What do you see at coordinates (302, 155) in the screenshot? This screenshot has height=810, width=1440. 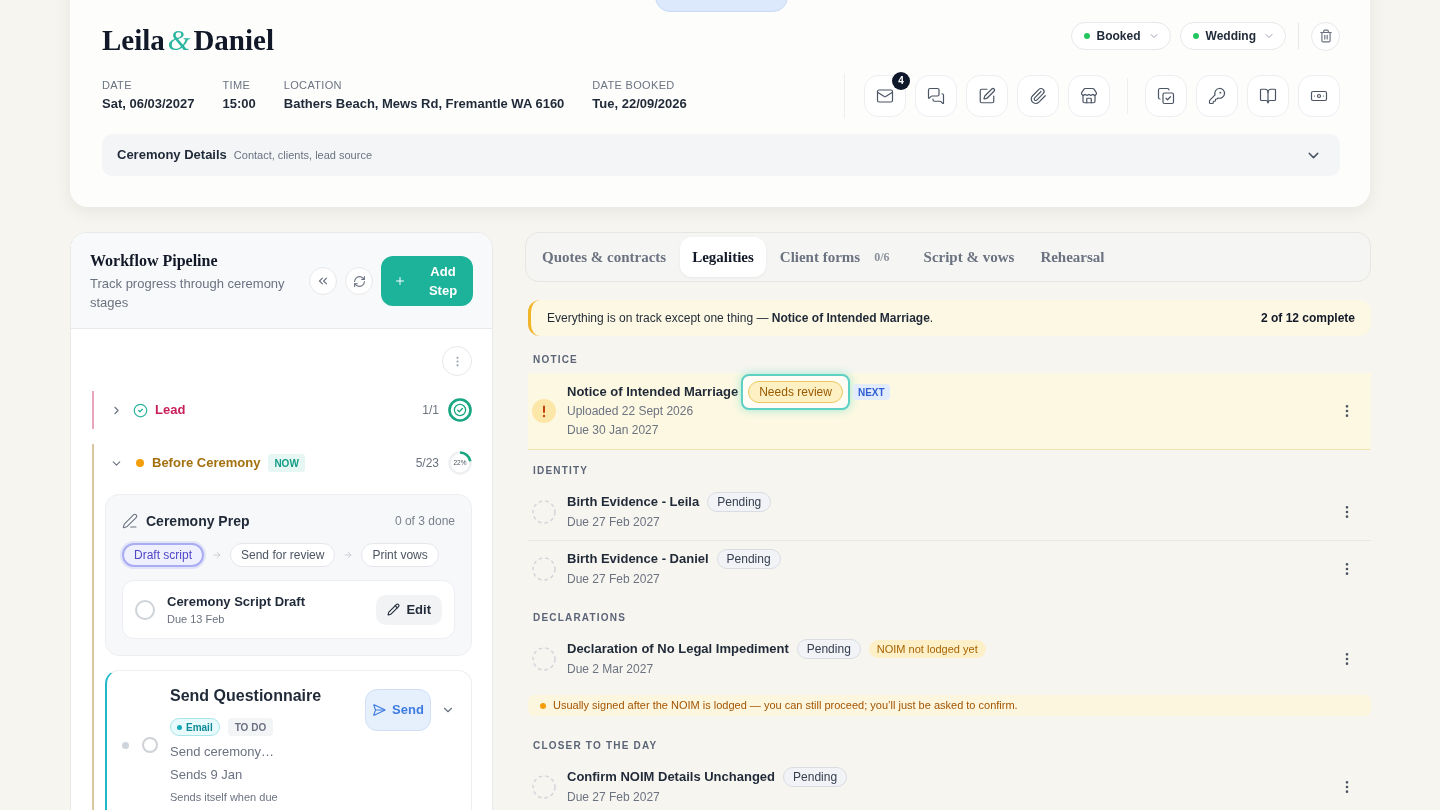 I see `ceremony-details-summary: Contact, clients, lead source` at bounding box center [302, 155].